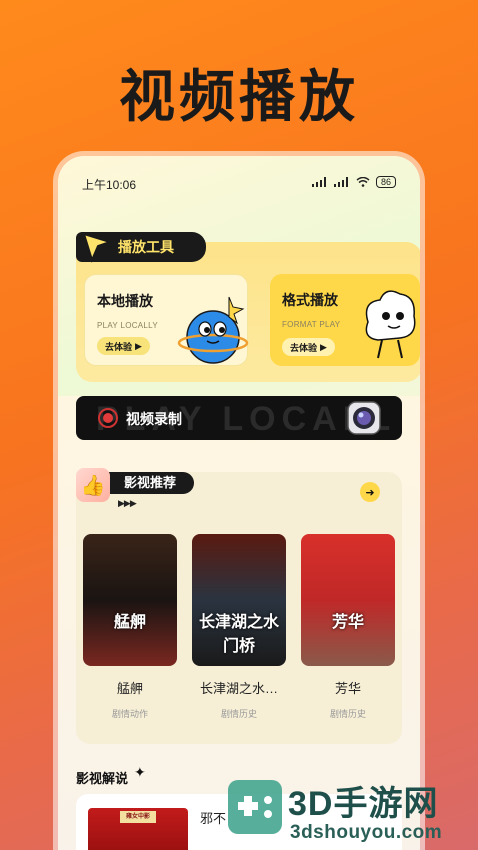 This screenshot has width=478, height=850. Describe the element at coordinates (239, 97) in the screenshot. I see `promo-title: 视频播放` at that location.